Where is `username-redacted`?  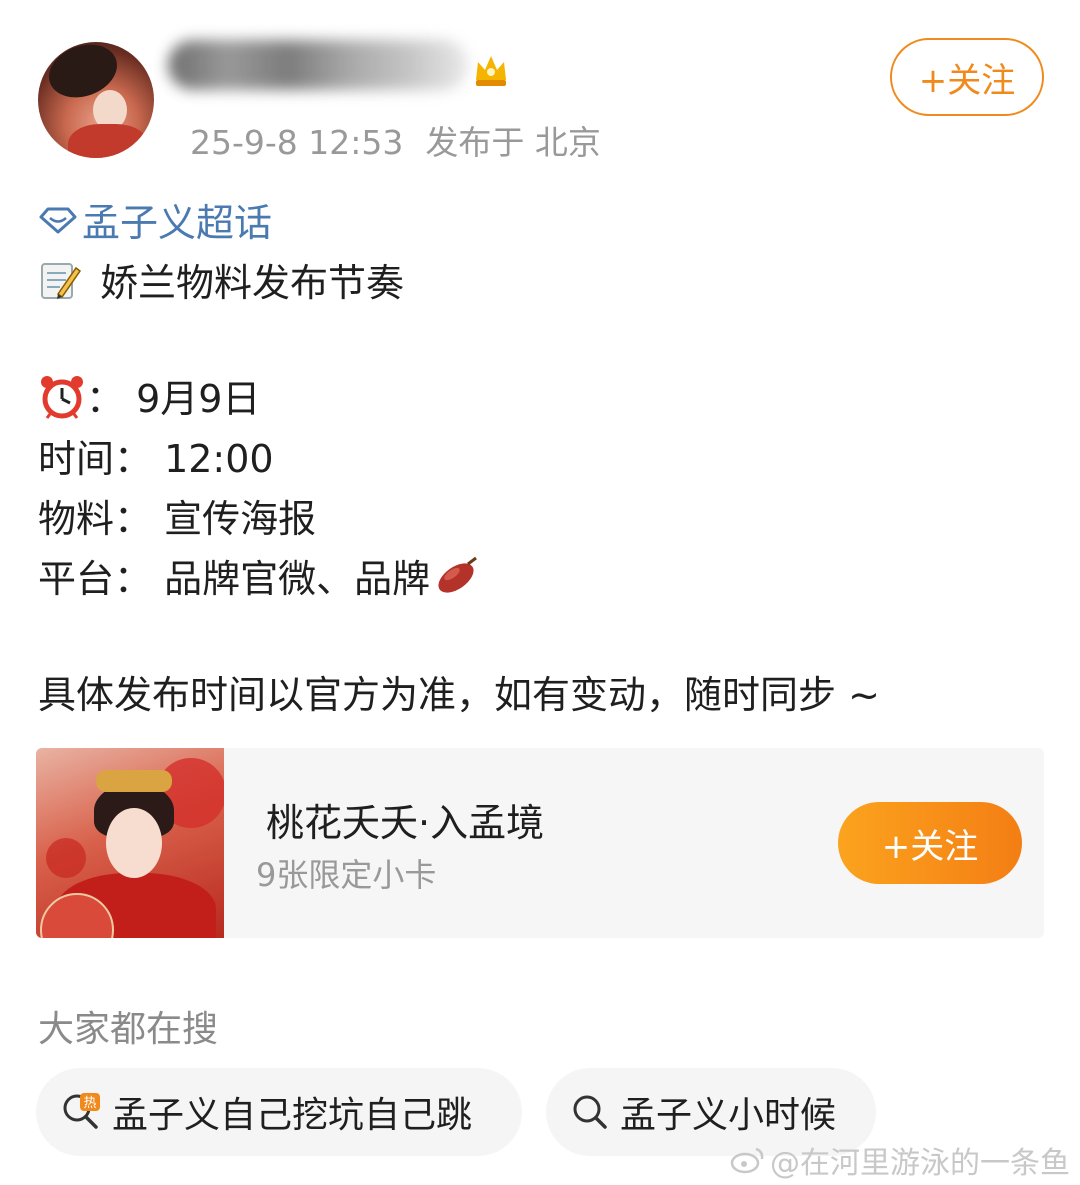 username-redacted is located at coordinates (318, 65).